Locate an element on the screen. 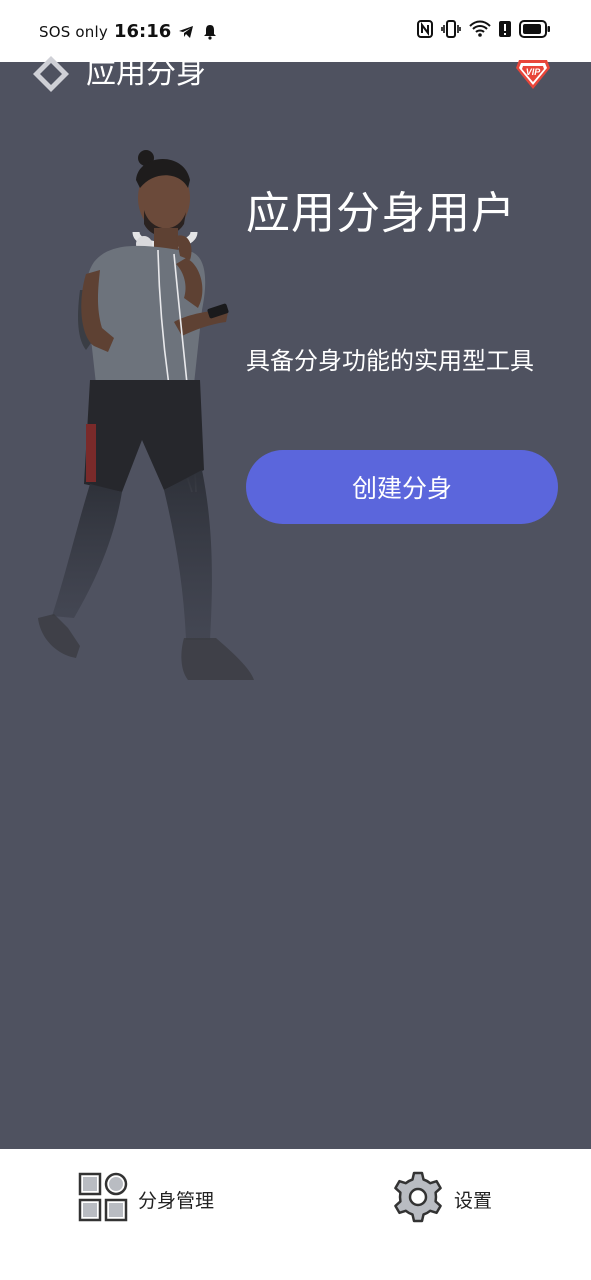  status-right is located at coordinates (484, 29).